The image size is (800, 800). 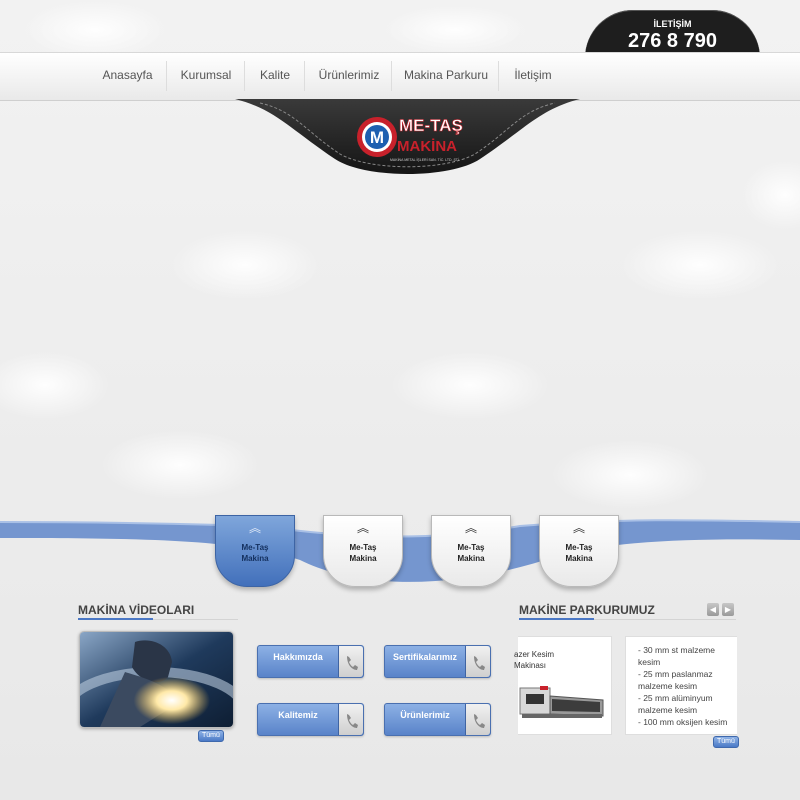 What do you see at coordinates (206, 76) in the screenshot?
I see `nav-item-kurumsal: Kurumsal` at bounding box center [206, 76].